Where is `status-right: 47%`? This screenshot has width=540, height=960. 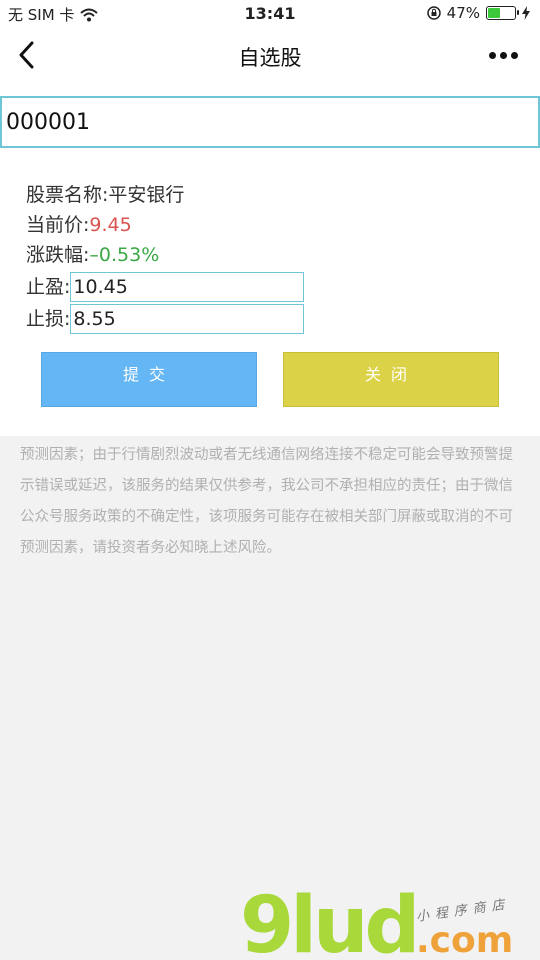
status-right: 47% is located at coordinates (478, 13).